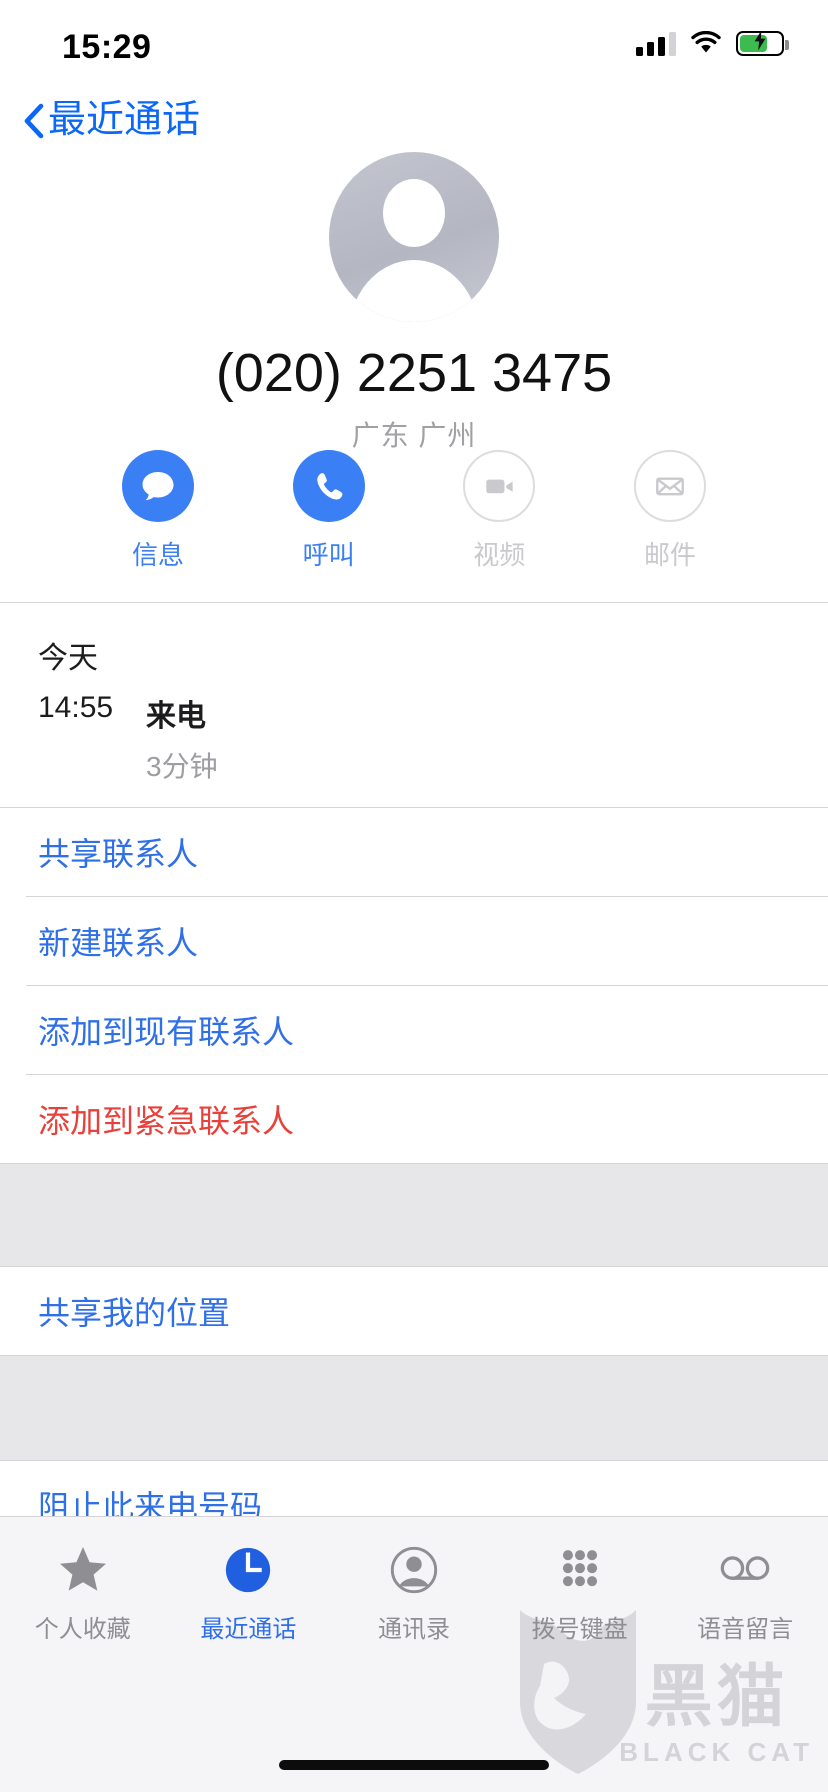 The width and height of the screenshot is (828, 1792). I want to click on message-action-button: 信息, so click(158, 511).